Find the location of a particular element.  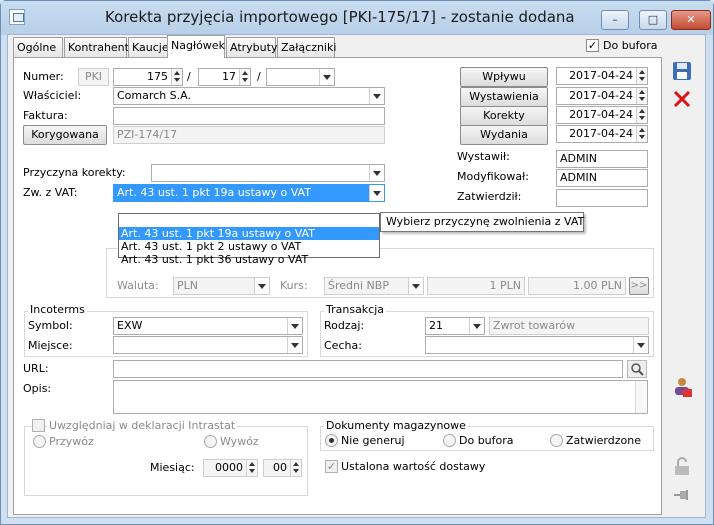

tab-atrybuty: Atrybuty is located at coordinates (251, 47).